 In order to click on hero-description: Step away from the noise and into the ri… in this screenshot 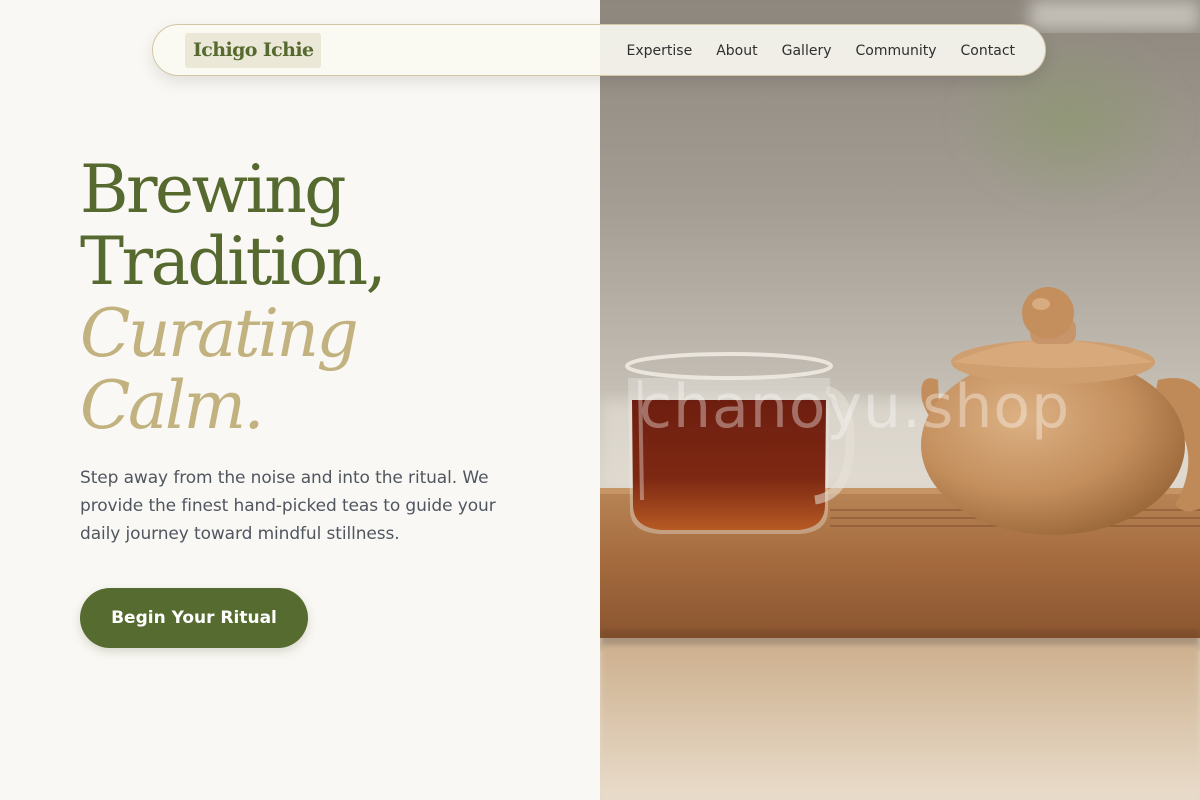, I will do `click(288, 506)`.